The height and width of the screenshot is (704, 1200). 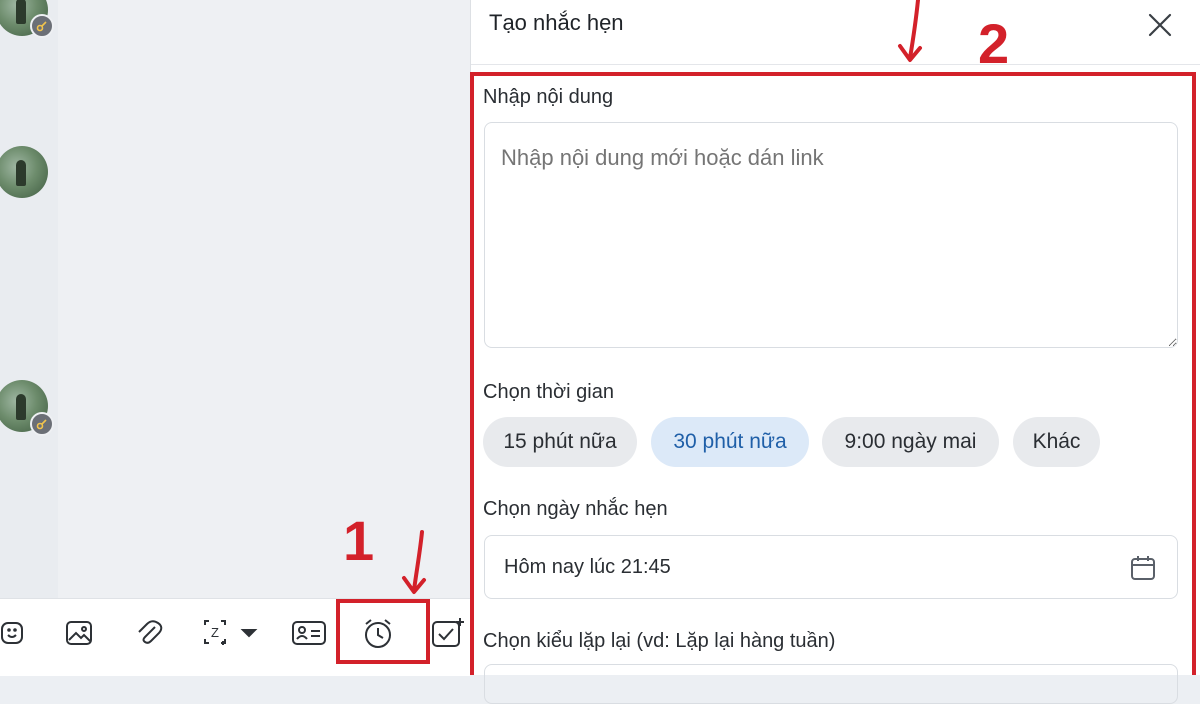 I want to click on screenshot-icon: Z, so click(x=230, y=633).